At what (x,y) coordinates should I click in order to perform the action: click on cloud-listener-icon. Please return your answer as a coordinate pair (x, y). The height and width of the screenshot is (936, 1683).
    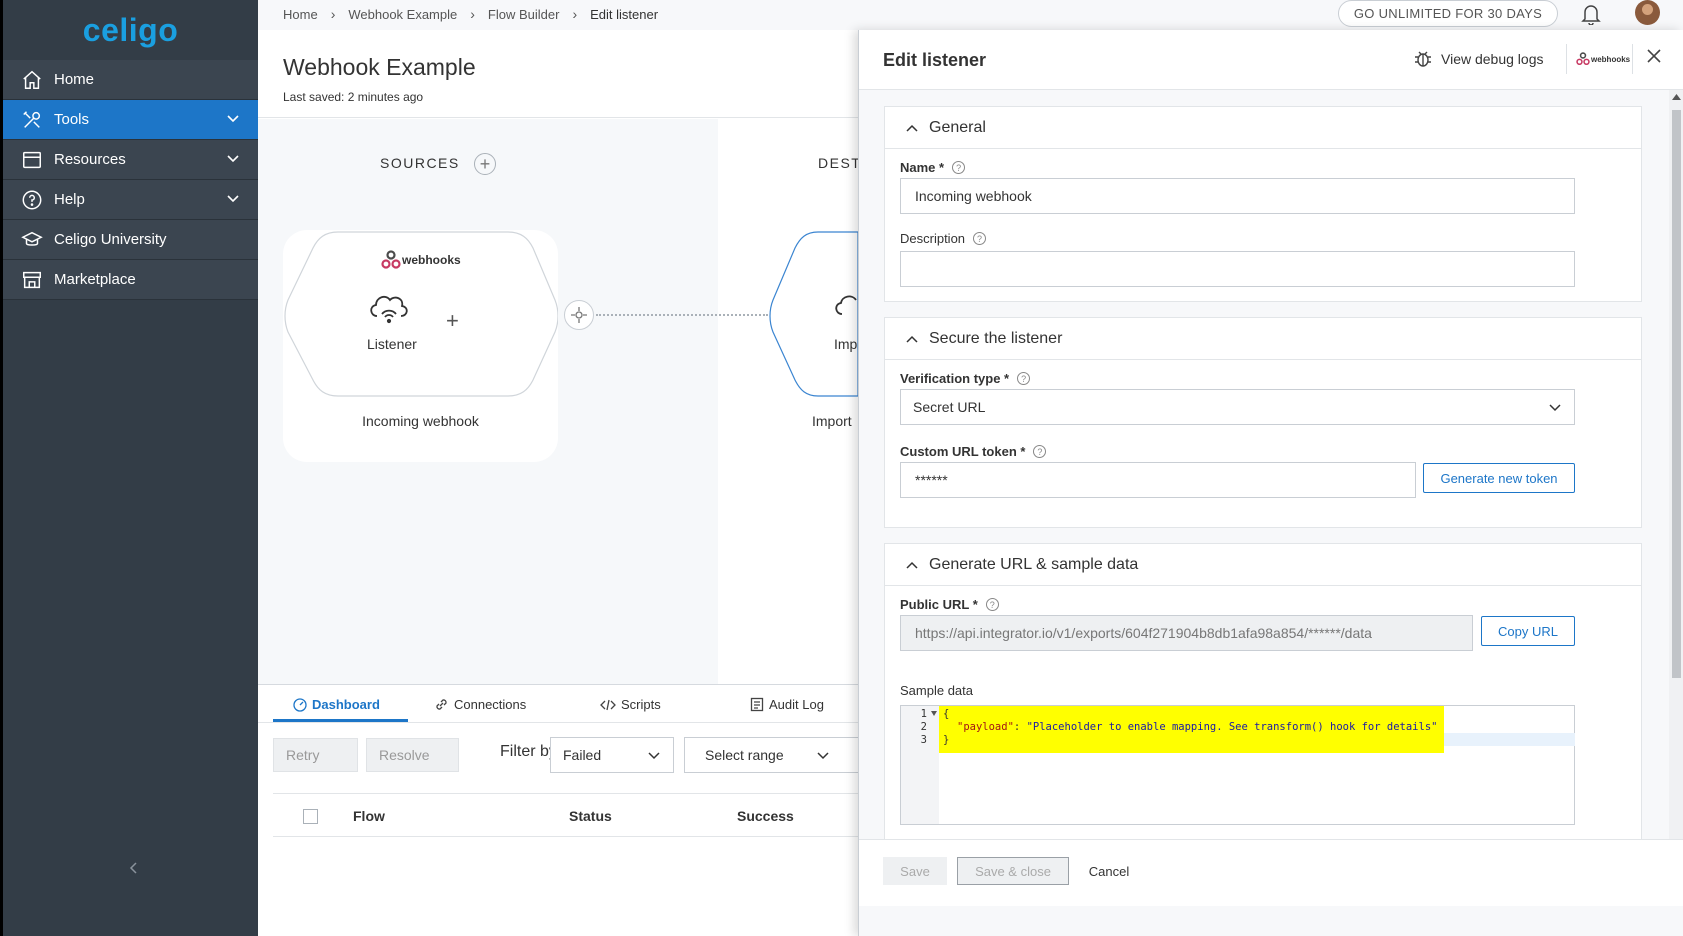
    Looking at the image, I should click on (389, 309).